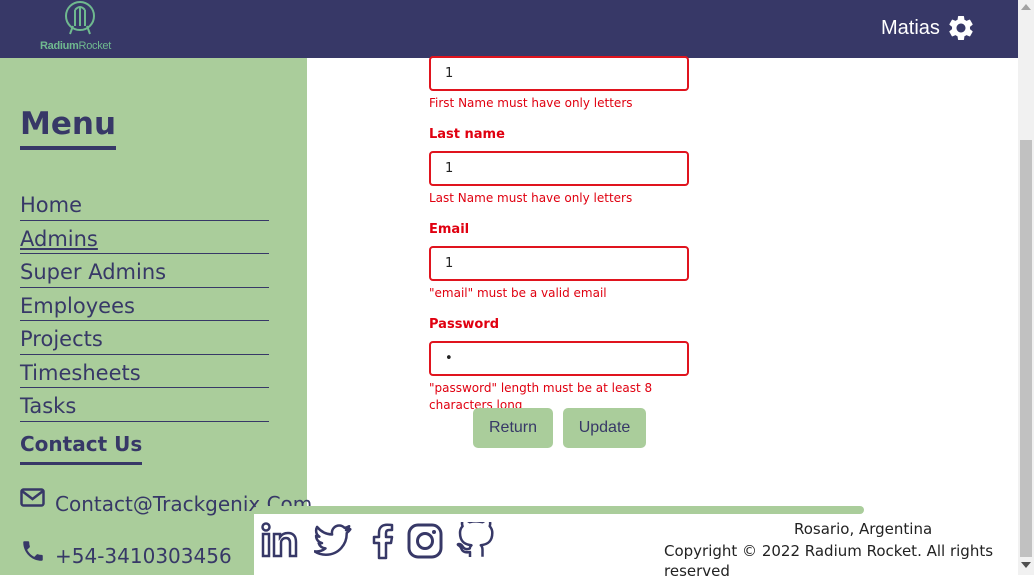  Describe the element at coordinates (33, 551) in the screenshot. I see `phone-icon` at that location.